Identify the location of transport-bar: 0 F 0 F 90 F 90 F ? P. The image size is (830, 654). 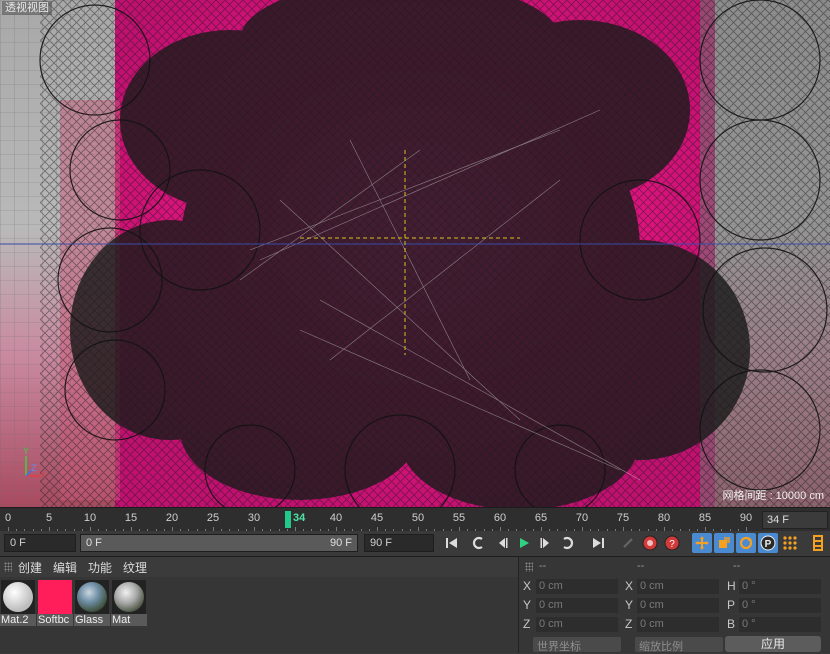
(415, 543).